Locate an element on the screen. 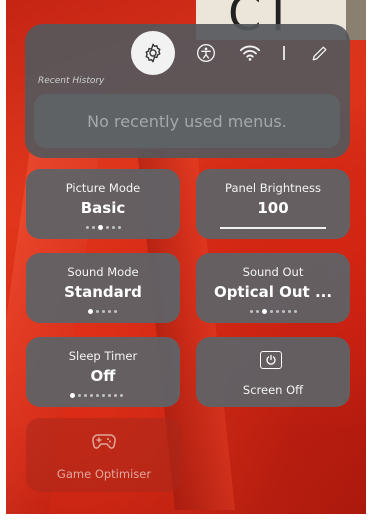 This screenshot has height=520, width=371. tile-value: Off is located at coordinates (103, 376).